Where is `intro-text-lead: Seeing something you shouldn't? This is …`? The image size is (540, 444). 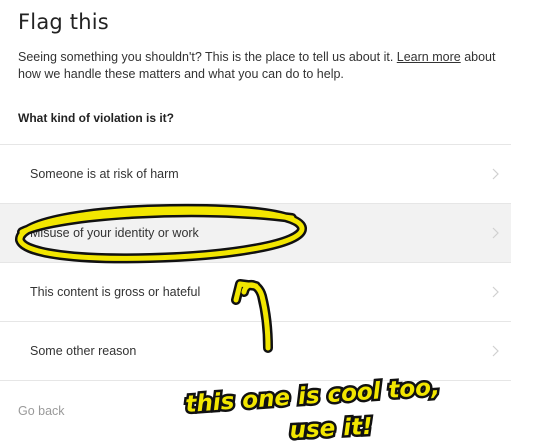 intro-text-lead: Seeing something you shouldn't? This is … is located at coordinates (207, 57).